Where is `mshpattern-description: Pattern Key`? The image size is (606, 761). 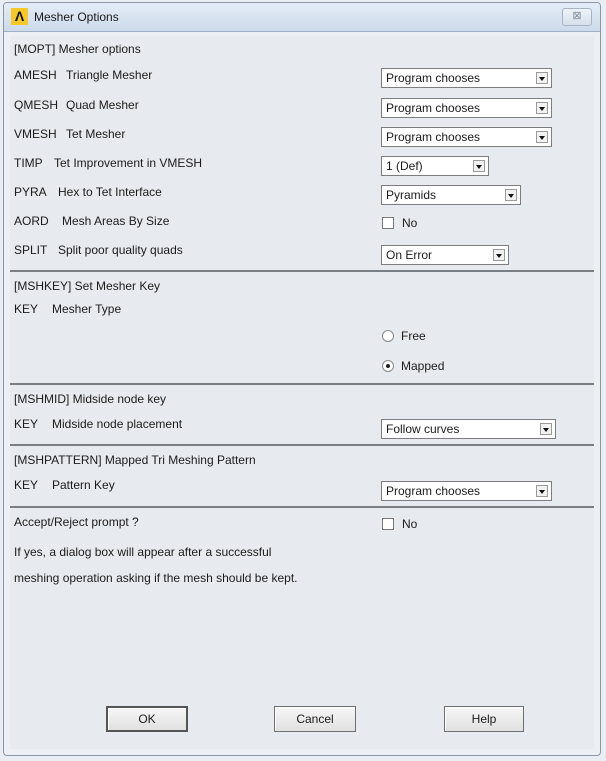 mshpattern-description: Pattern Key is located at coordinates (83, 485).